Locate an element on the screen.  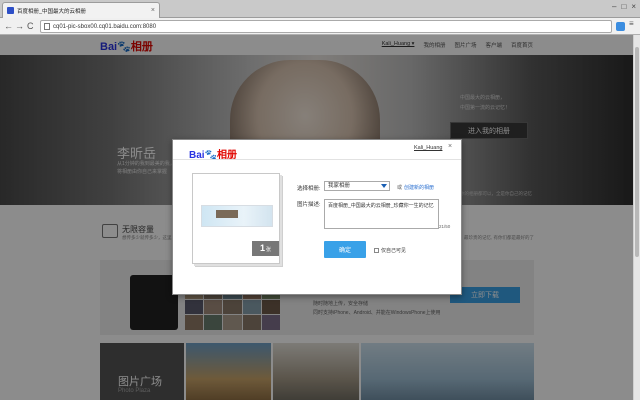
dropdown-arrow-icon is located at coordinates (384, 186).